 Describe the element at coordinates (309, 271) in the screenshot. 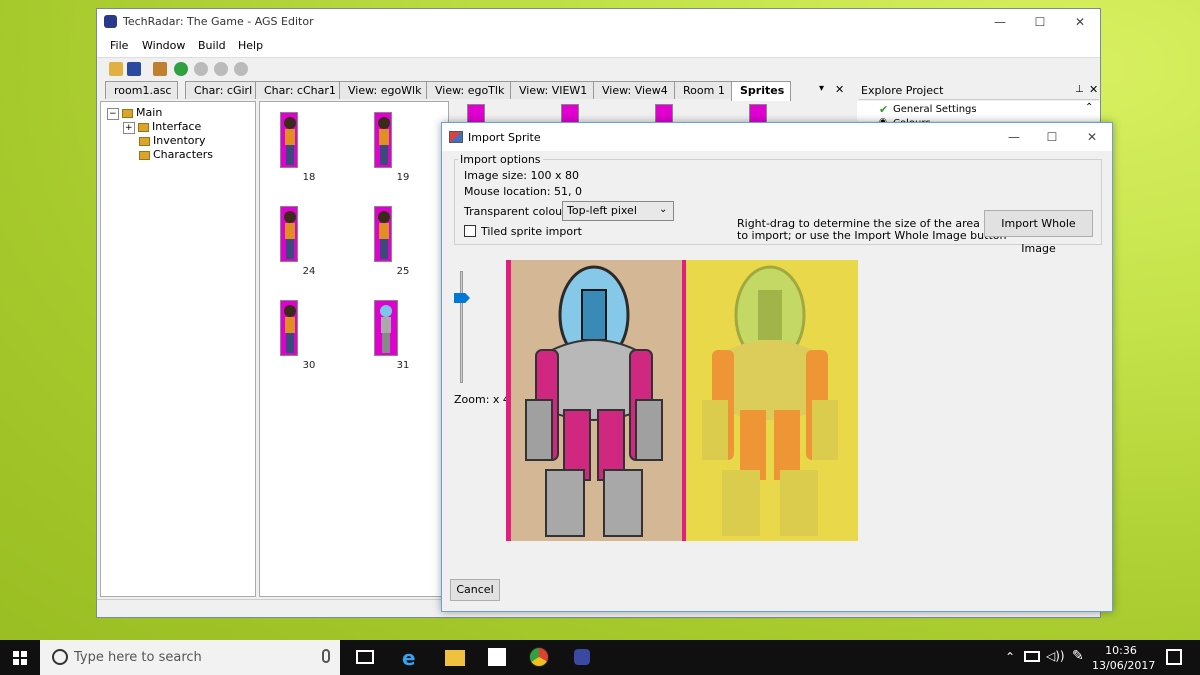

I see `sprite-number: 24` at that location.